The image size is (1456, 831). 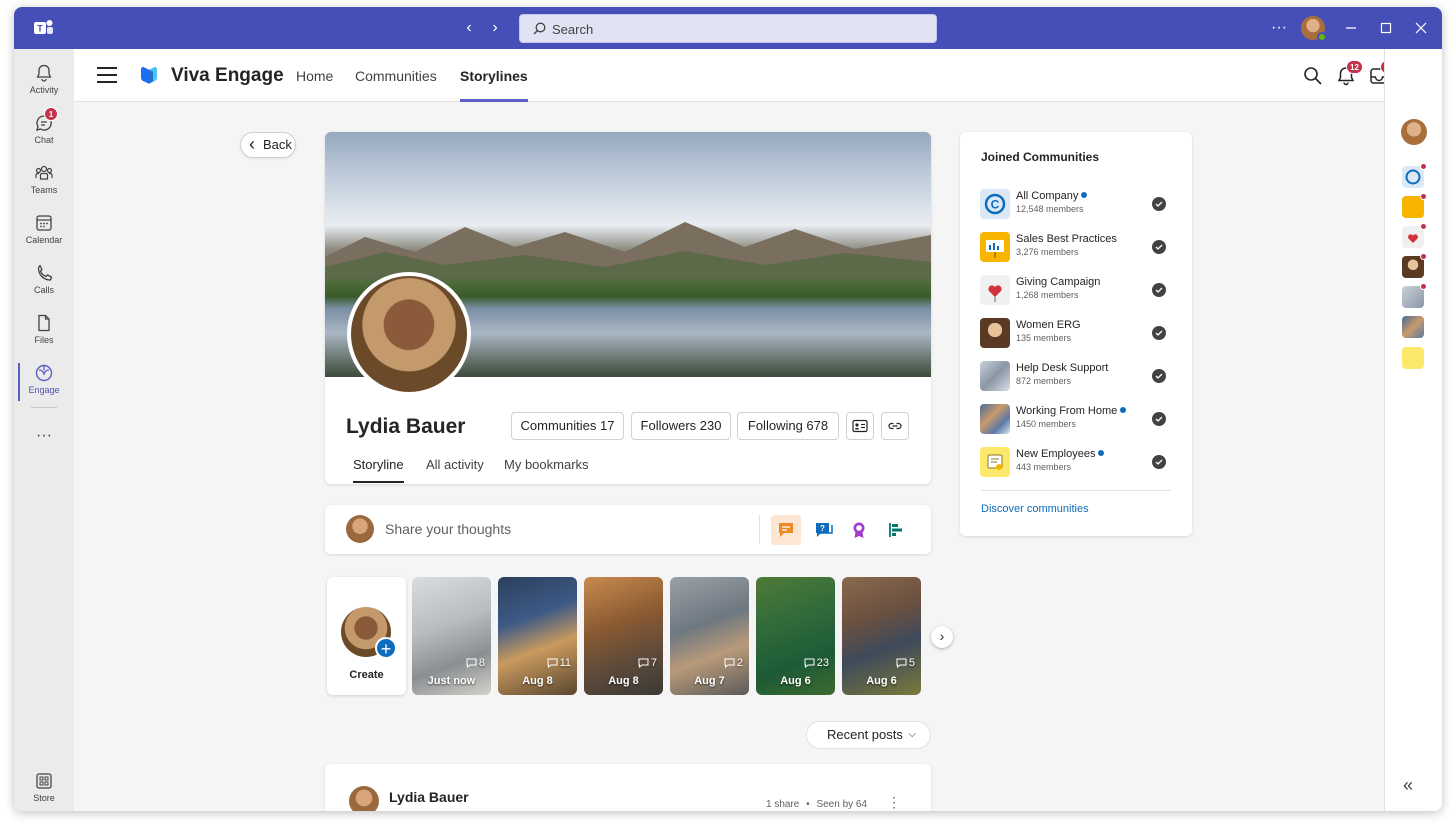 I want to click on community-item: Sales Best Practices 3,276 members, so click(x=1075, y=247).